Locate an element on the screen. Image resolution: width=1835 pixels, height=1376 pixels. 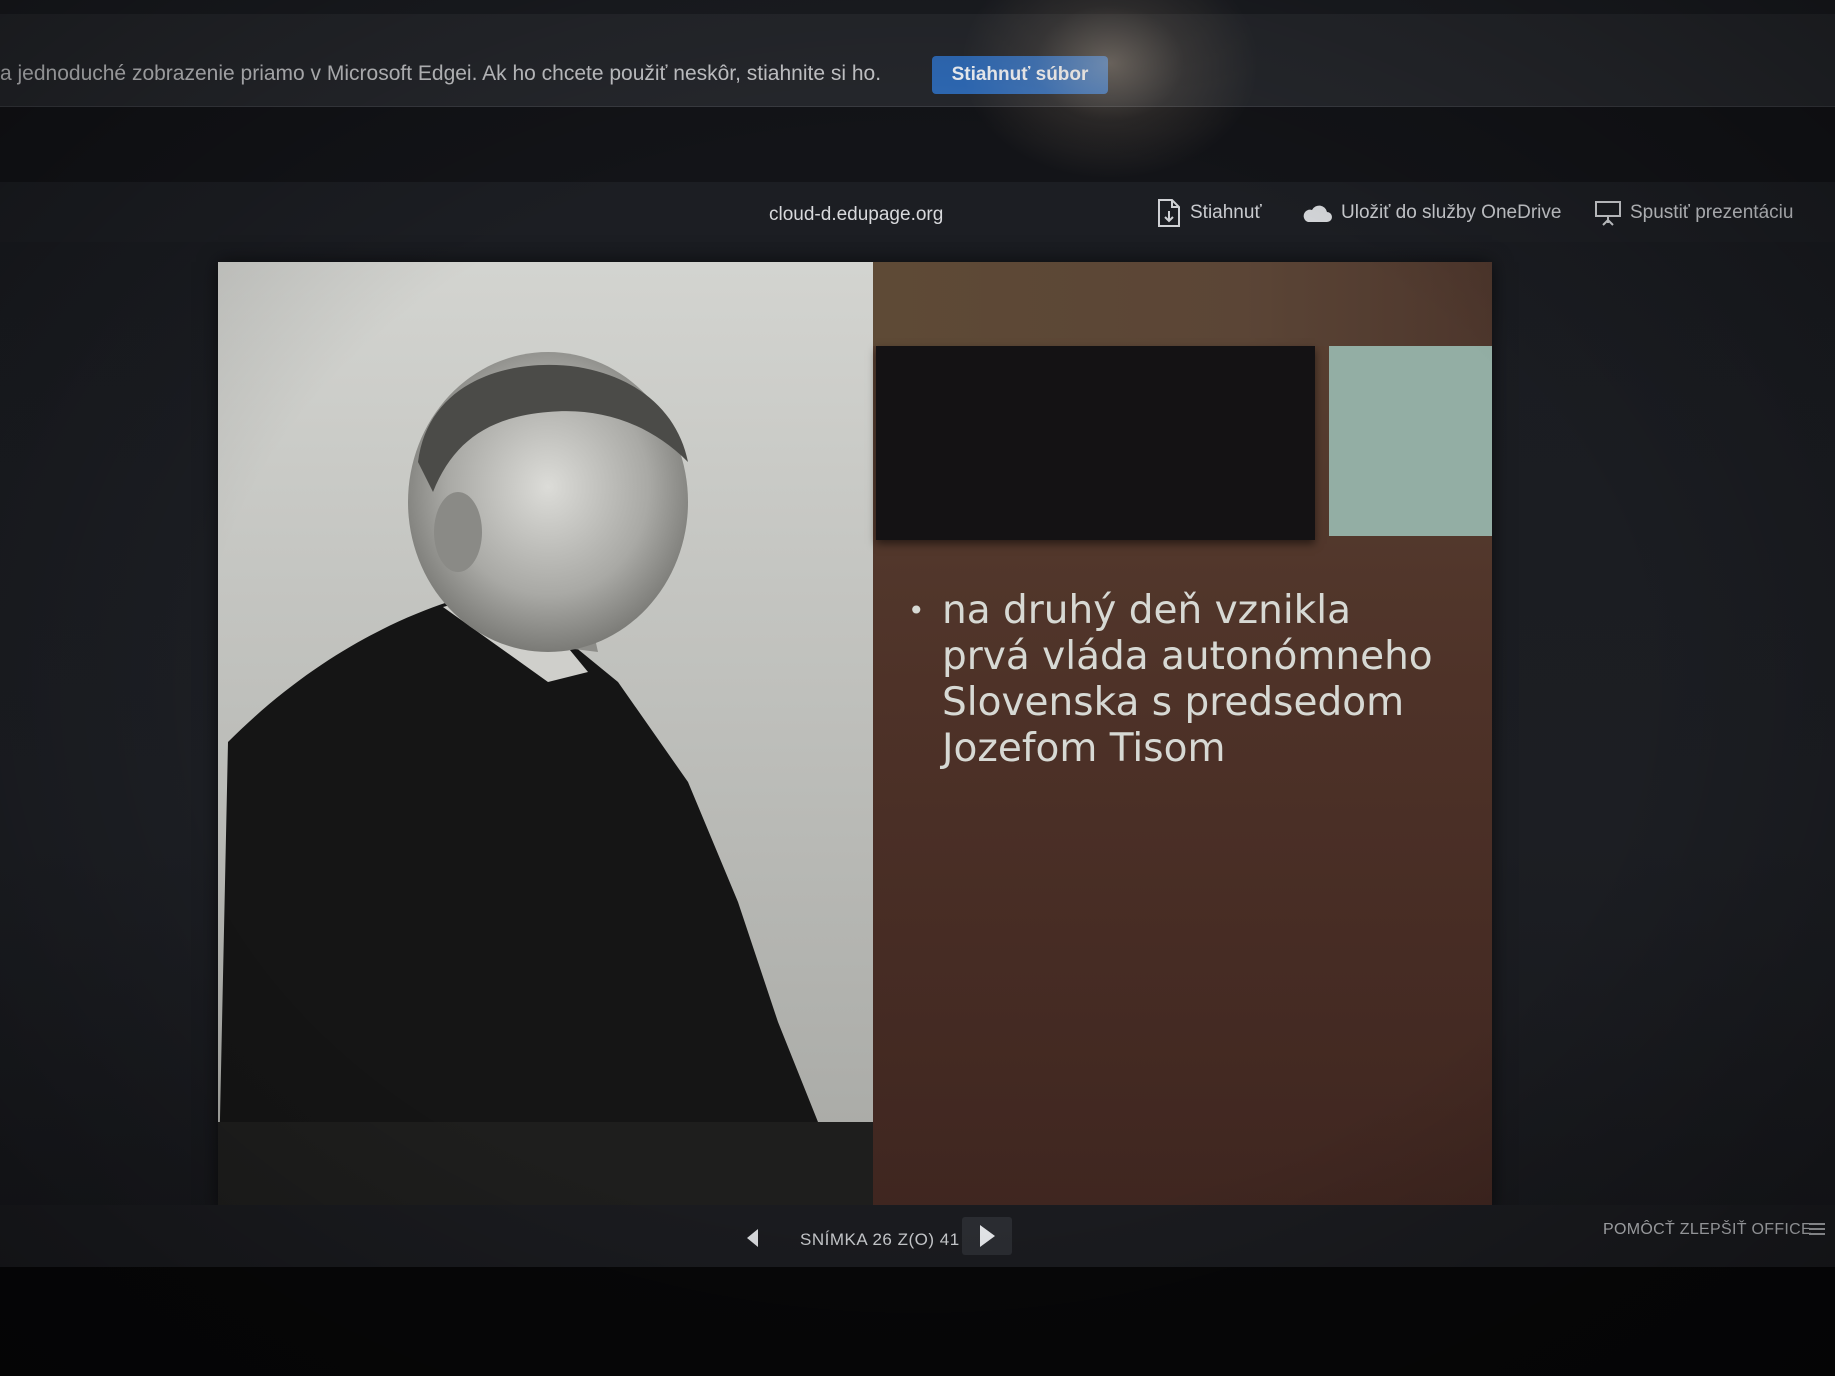
browser-top-edge is located at coordinates (917, 7).